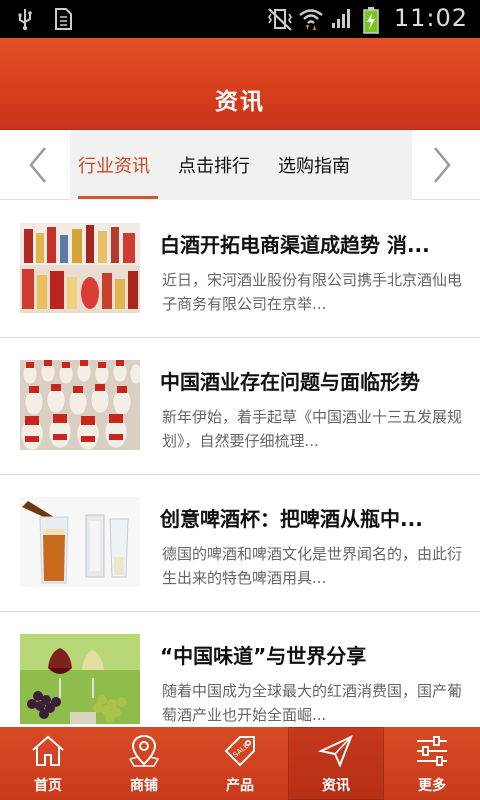 This screenshot has height=800, width=480. I want to click on category-tabs: 行业资讯 点击排行 选购指南, so click(240, 165).